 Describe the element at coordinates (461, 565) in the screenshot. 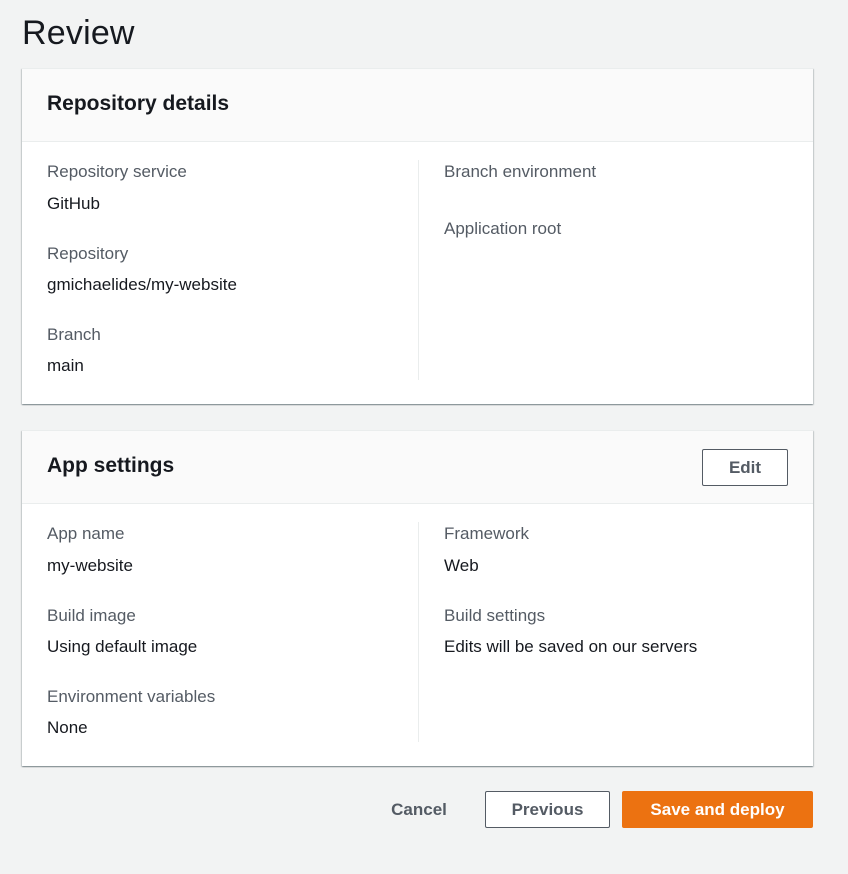

I see `framework-value: Web` at that location.